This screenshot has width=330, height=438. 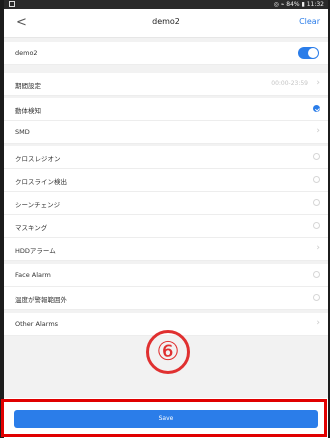 I want to click on setting-label: 温度が警報範囲外, so click(x=41, y=300).